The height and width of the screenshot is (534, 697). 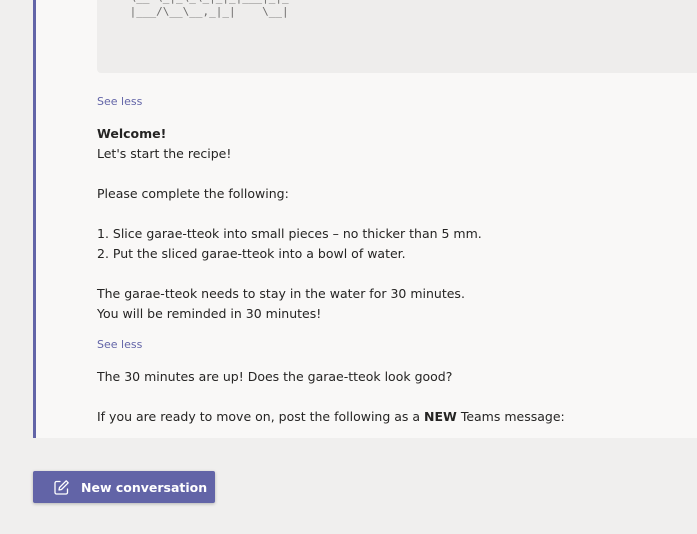 I want to click on compose-icon, so click(x=61, y=487).